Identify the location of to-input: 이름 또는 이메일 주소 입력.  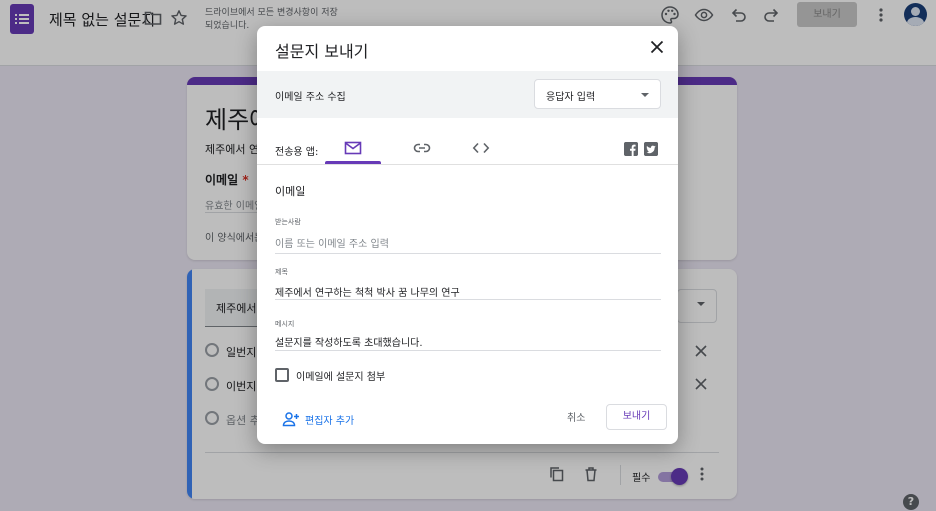
(332, 242).